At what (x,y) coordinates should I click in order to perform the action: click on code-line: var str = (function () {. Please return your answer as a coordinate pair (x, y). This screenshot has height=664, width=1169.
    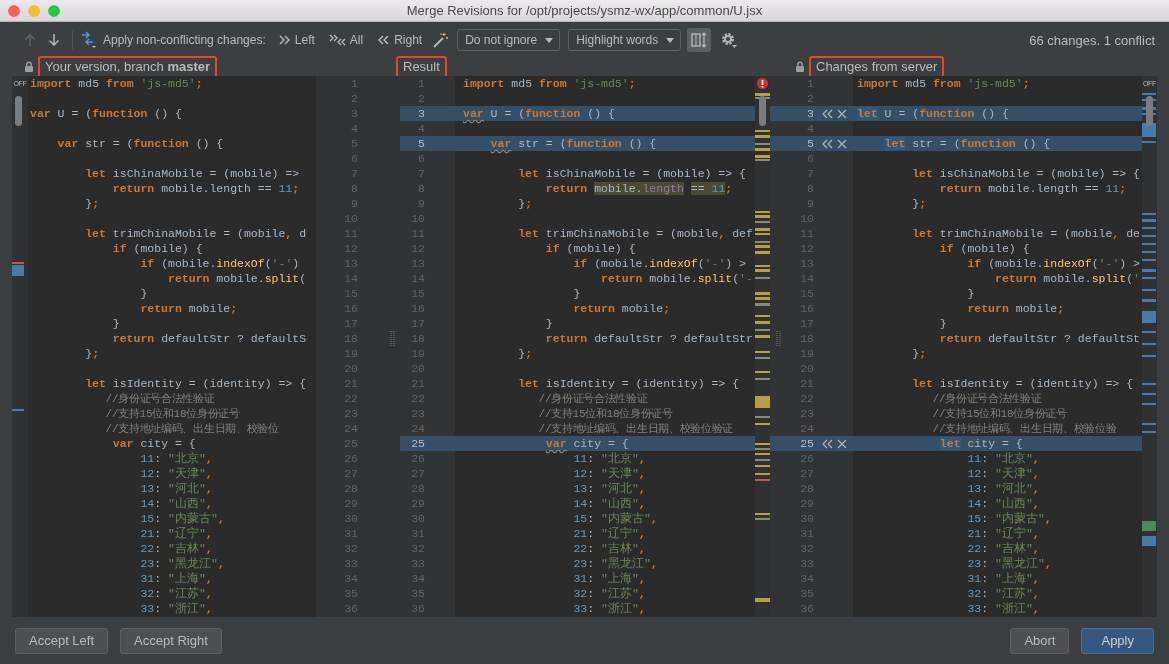
    Looking at the image, I should click on (140, 143).